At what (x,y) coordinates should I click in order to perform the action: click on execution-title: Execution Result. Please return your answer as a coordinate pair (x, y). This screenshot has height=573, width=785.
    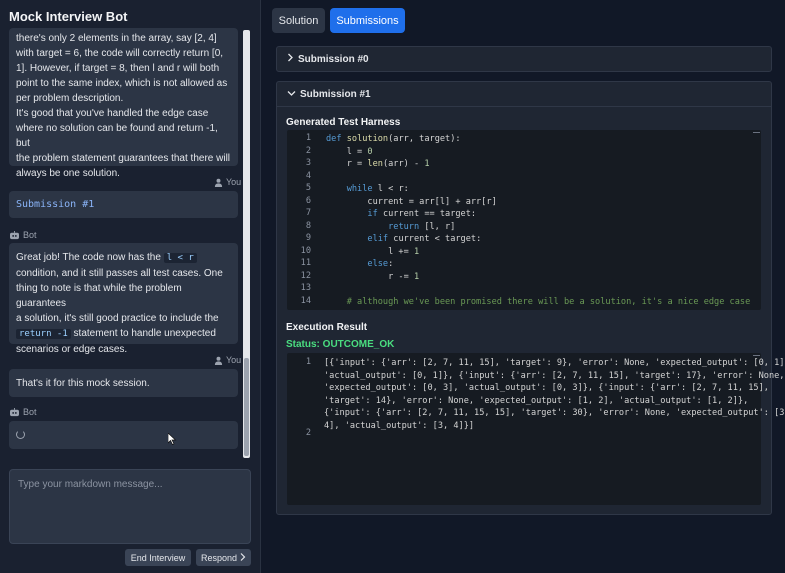
    Looking at the image, I should click on (327, 327).